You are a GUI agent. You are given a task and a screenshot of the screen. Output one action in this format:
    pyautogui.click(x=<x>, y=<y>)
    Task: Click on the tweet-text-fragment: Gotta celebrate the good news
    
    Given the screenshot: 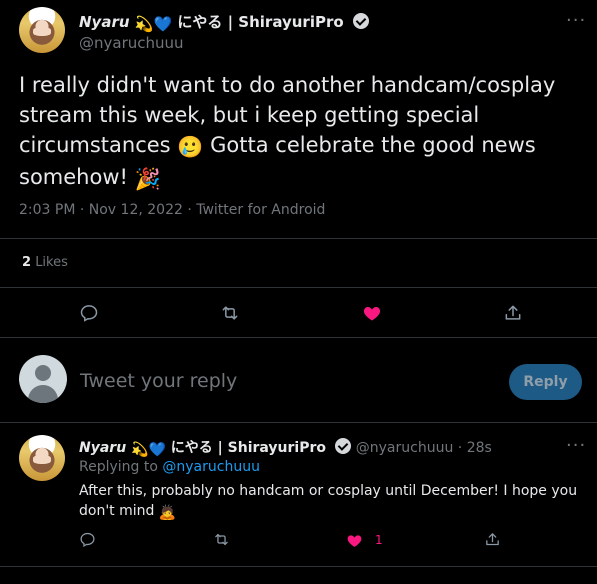 What is the action you would take?
    pyautogui.click(x=373, y=145)
    